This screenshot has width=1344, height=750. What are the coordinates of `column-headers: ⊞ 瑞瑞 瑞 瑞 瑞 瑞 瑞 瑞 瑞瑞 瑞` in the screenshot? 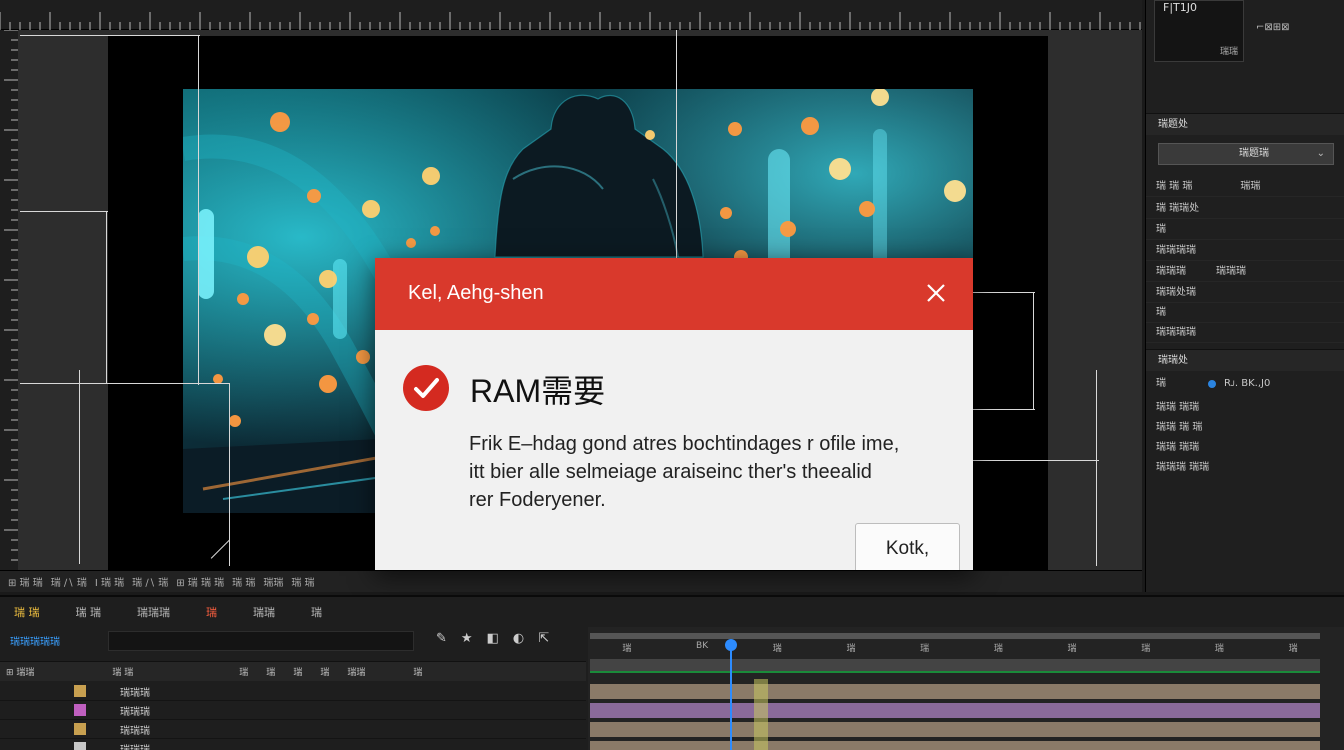 It's located at (293, 671).